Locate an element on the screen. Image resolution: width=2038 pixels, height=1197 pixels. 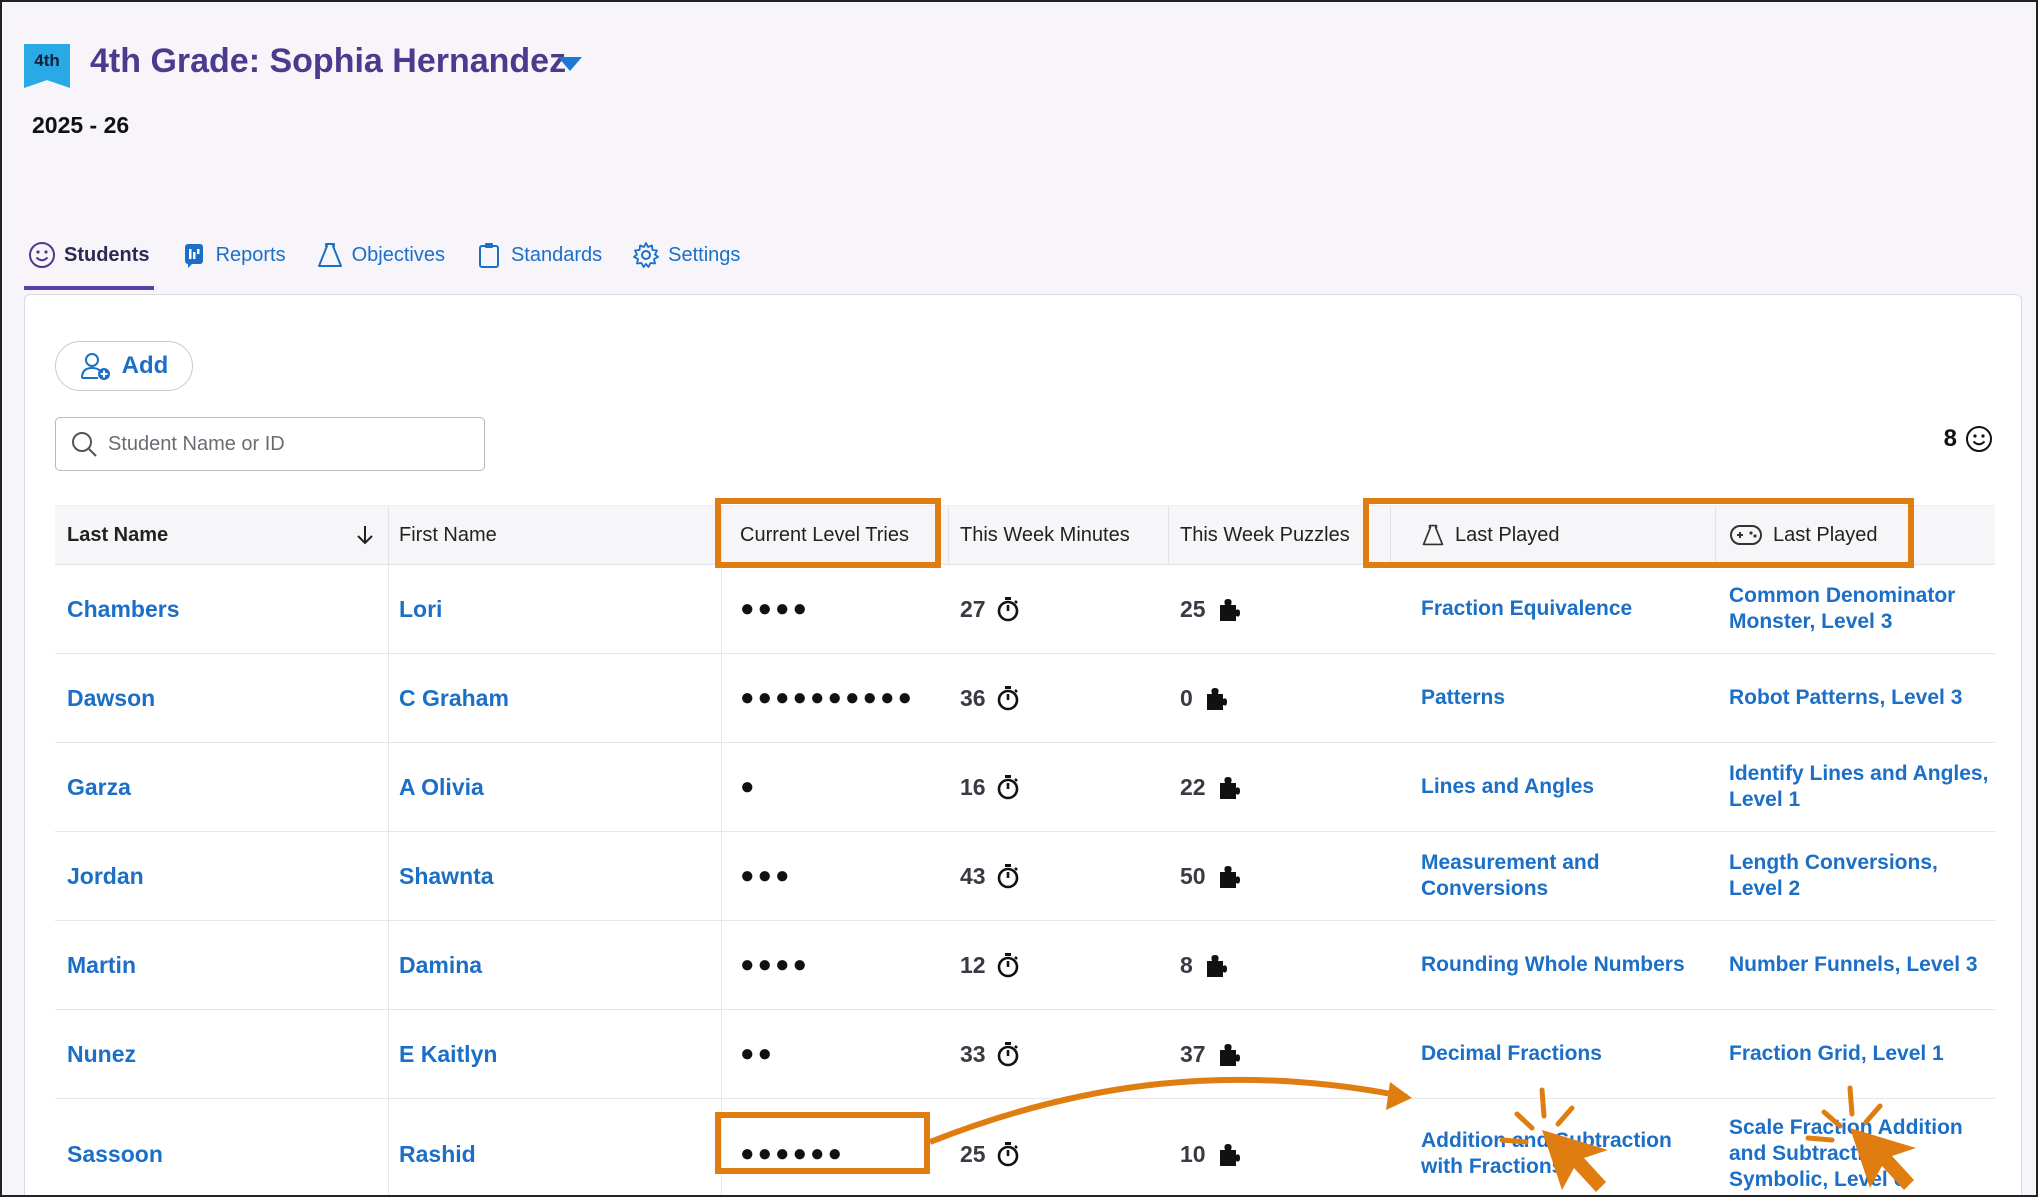
annotation-overlay is located at coordinates (1422, 1134).